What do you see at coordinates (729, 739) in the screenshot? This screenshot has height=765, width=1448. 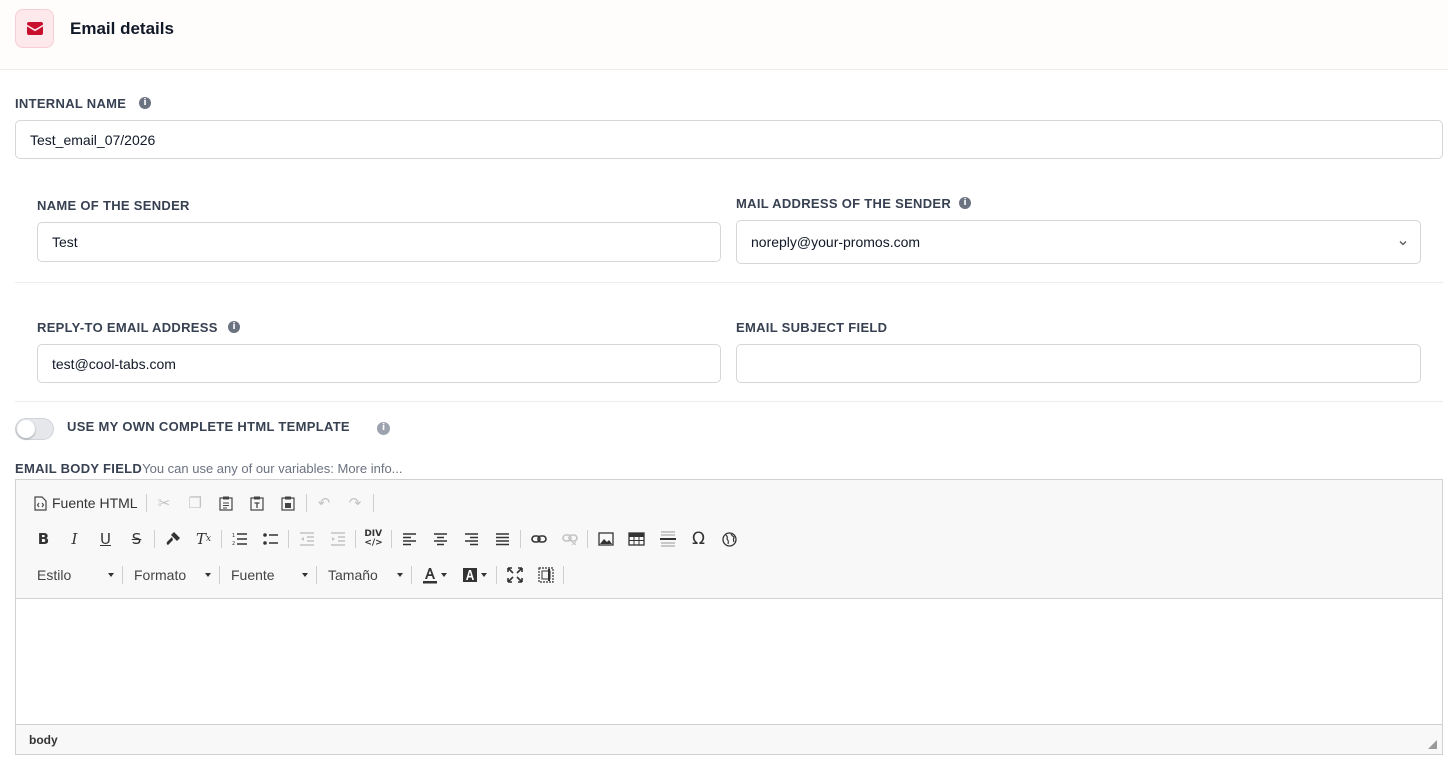 I see `editor-statusbar: body` at bounding box center [729, 739].